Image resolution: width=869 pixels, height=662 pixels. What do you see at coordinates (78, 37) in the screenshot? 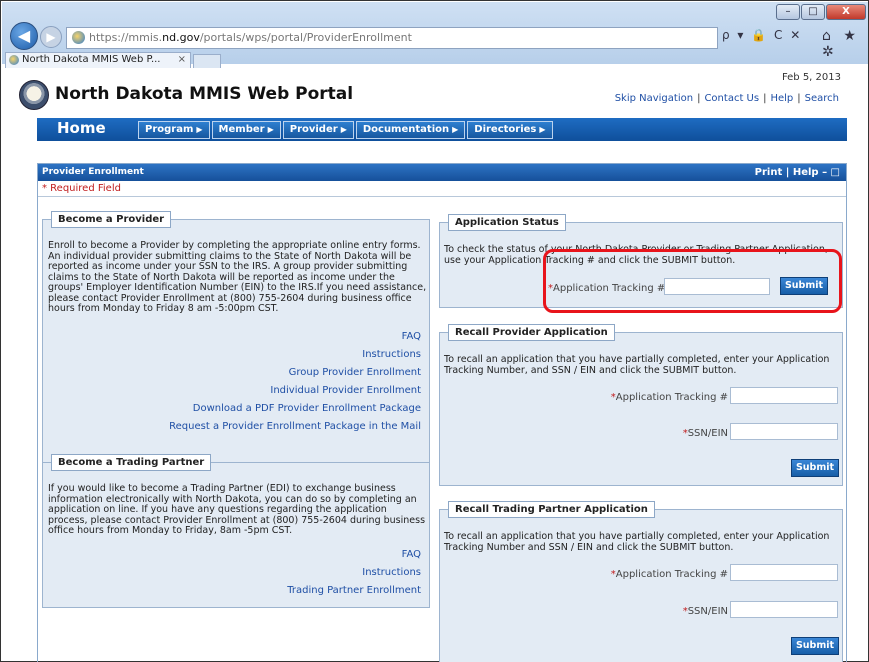
I see `ie-site-icon` at bounding box center [78, 37].